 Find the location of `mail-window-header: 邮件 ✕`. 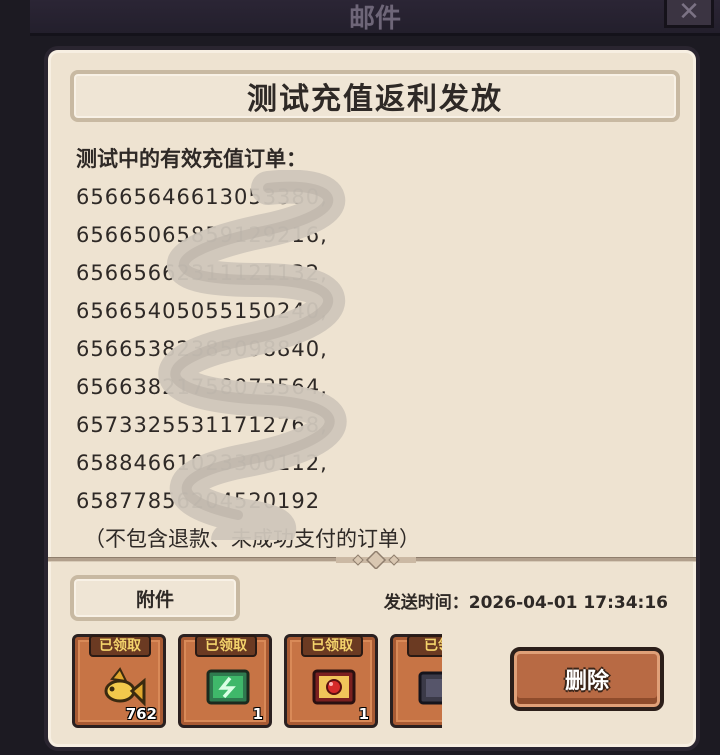

mail-window-header: 邮件 ✕ is located at coordinates (375, 18).